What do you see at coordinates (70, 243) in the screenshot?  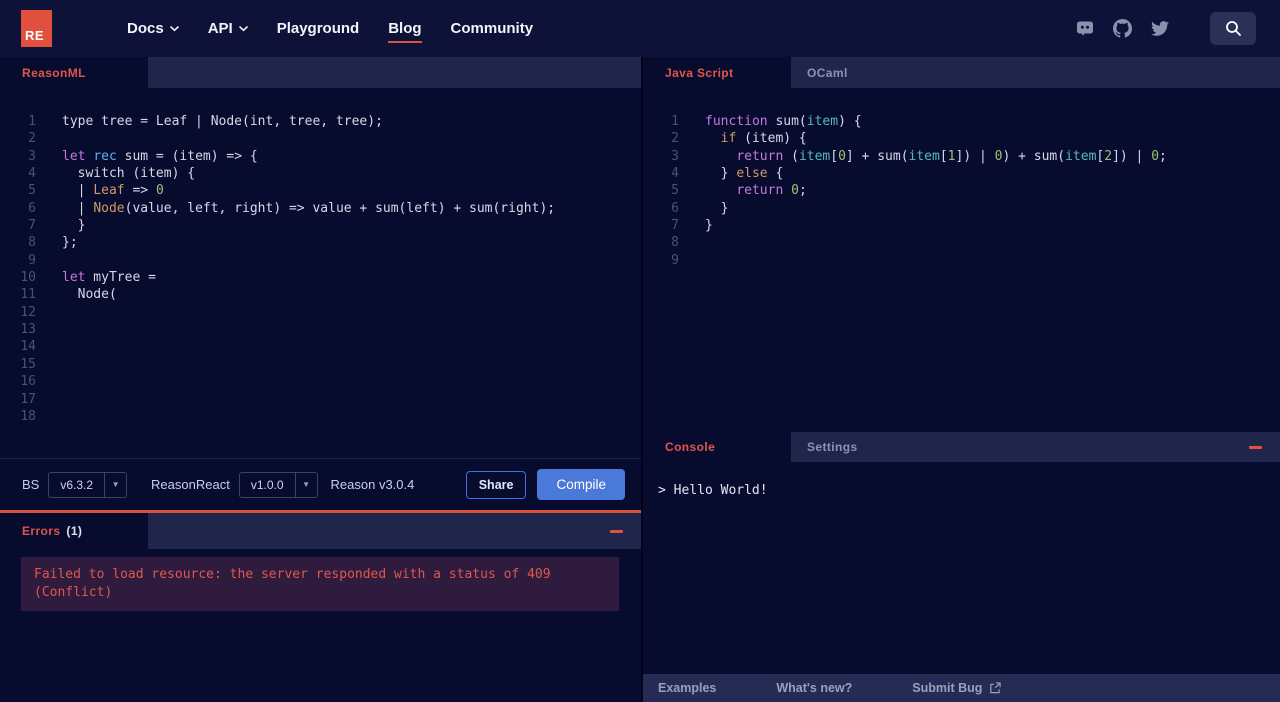 I see `code-line: };` at bounding box center [70, 243].